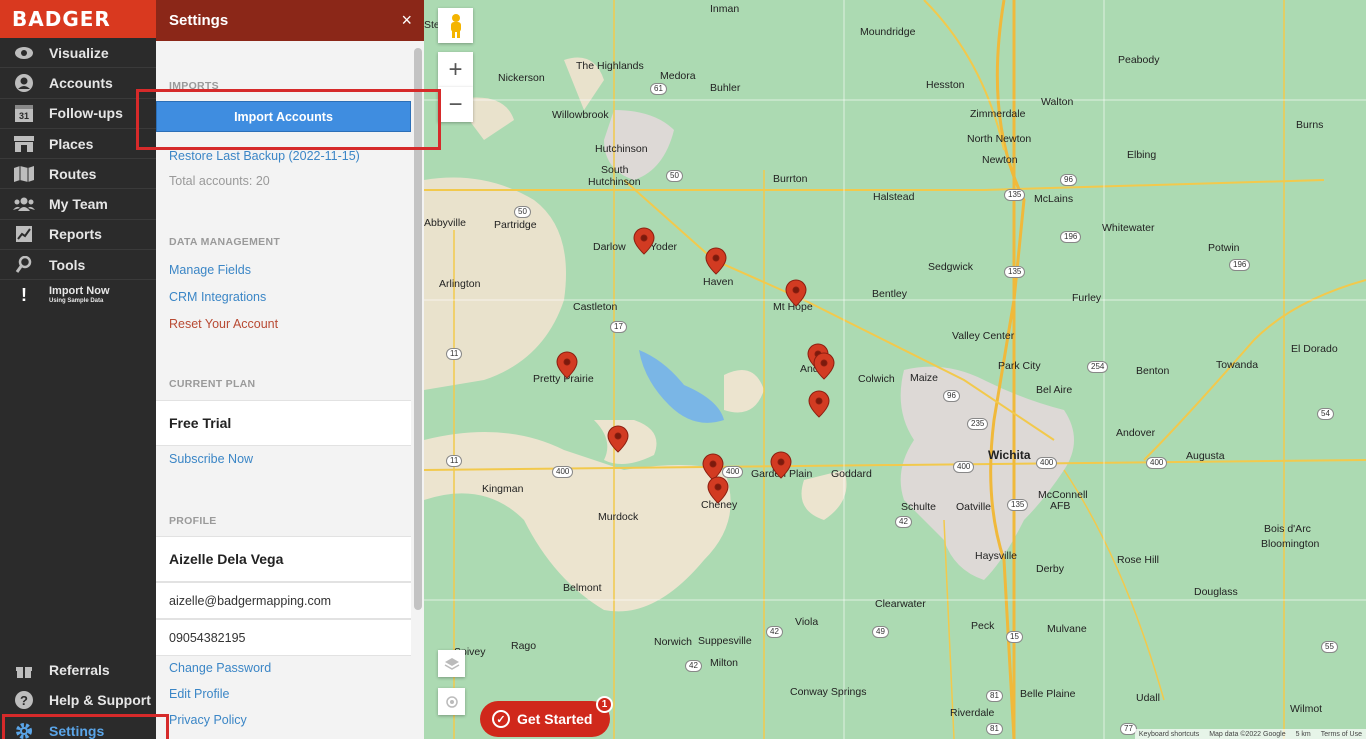 This screenshot has width=1366, height=739. What do you see at coordinates (24, 144) in the screenshot?
I see `store-icon` at bounding box center [24, 144].